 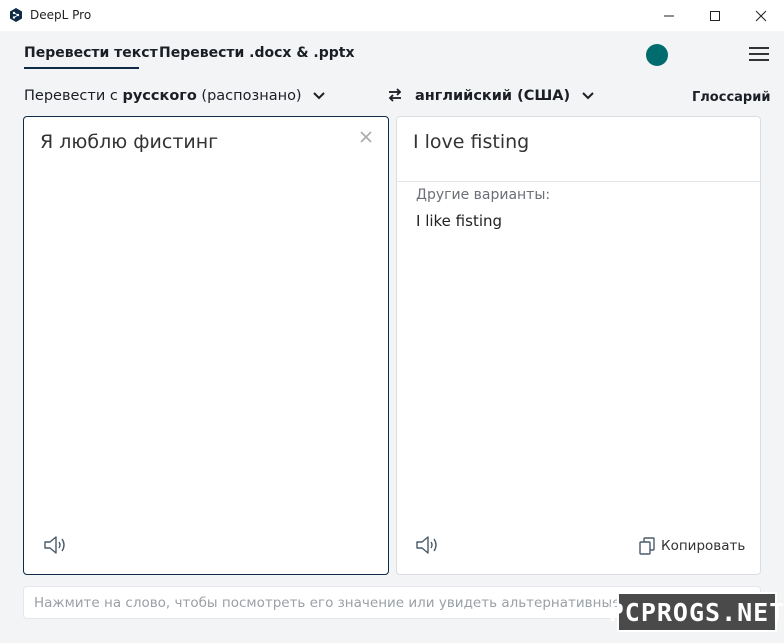 I want to click on maximize-button, so click(x=715, y=15).